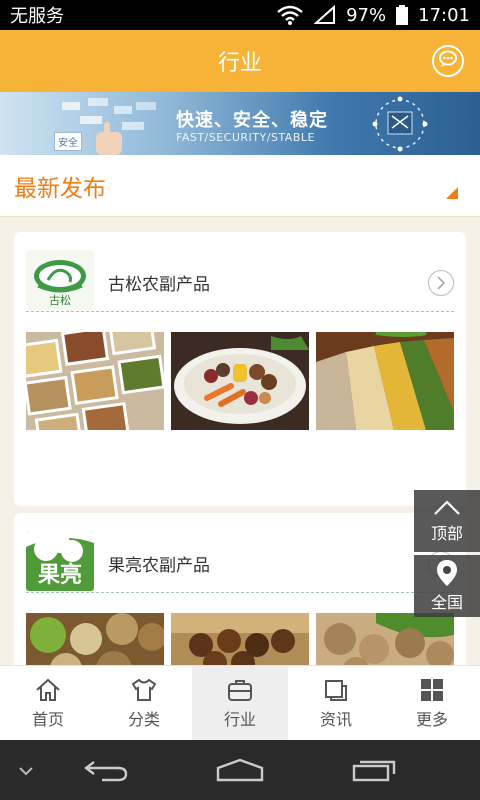 This screenshot has height=800, width=480. What do you see at coordinates (336, 692) in the screenshot?
I see `news-icon` at bounding box center [336, 692].